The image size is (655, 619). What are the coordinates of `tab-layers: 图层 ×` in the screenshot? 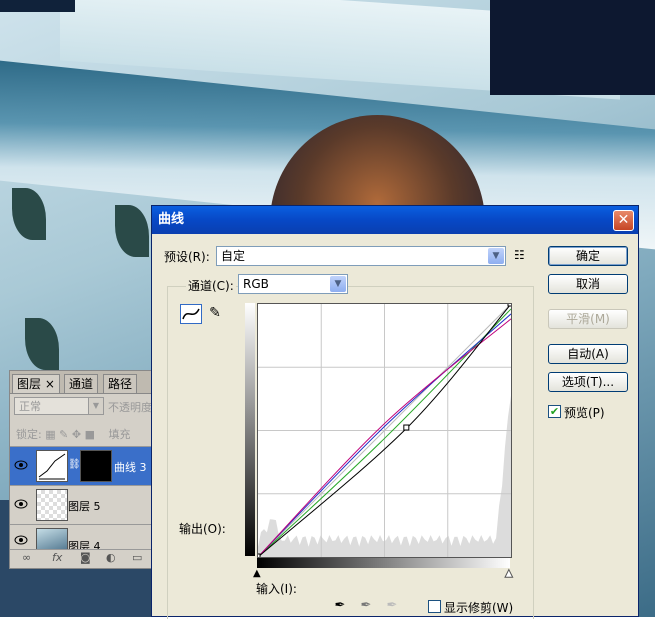 It's located at (36, 383).